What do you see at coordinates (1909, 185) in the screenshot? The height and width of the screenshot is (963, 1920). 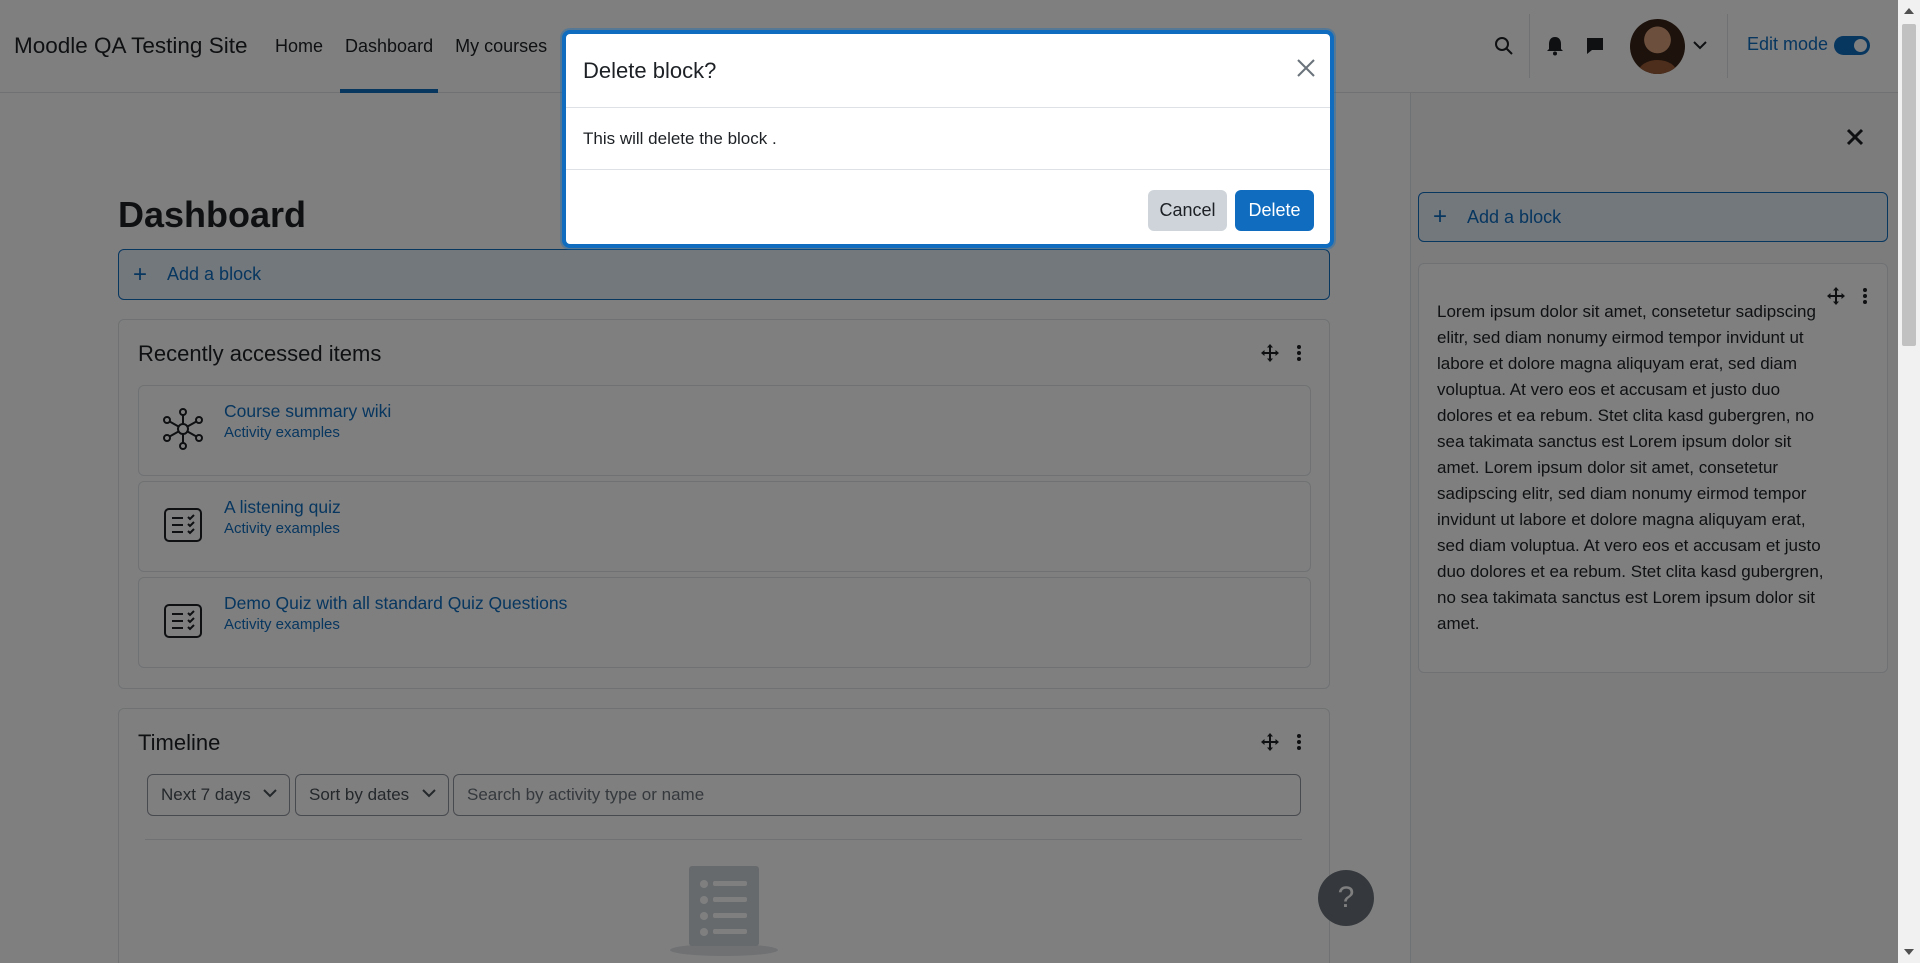 I see `scroll-thumb` at bounding box center [1909, 185].